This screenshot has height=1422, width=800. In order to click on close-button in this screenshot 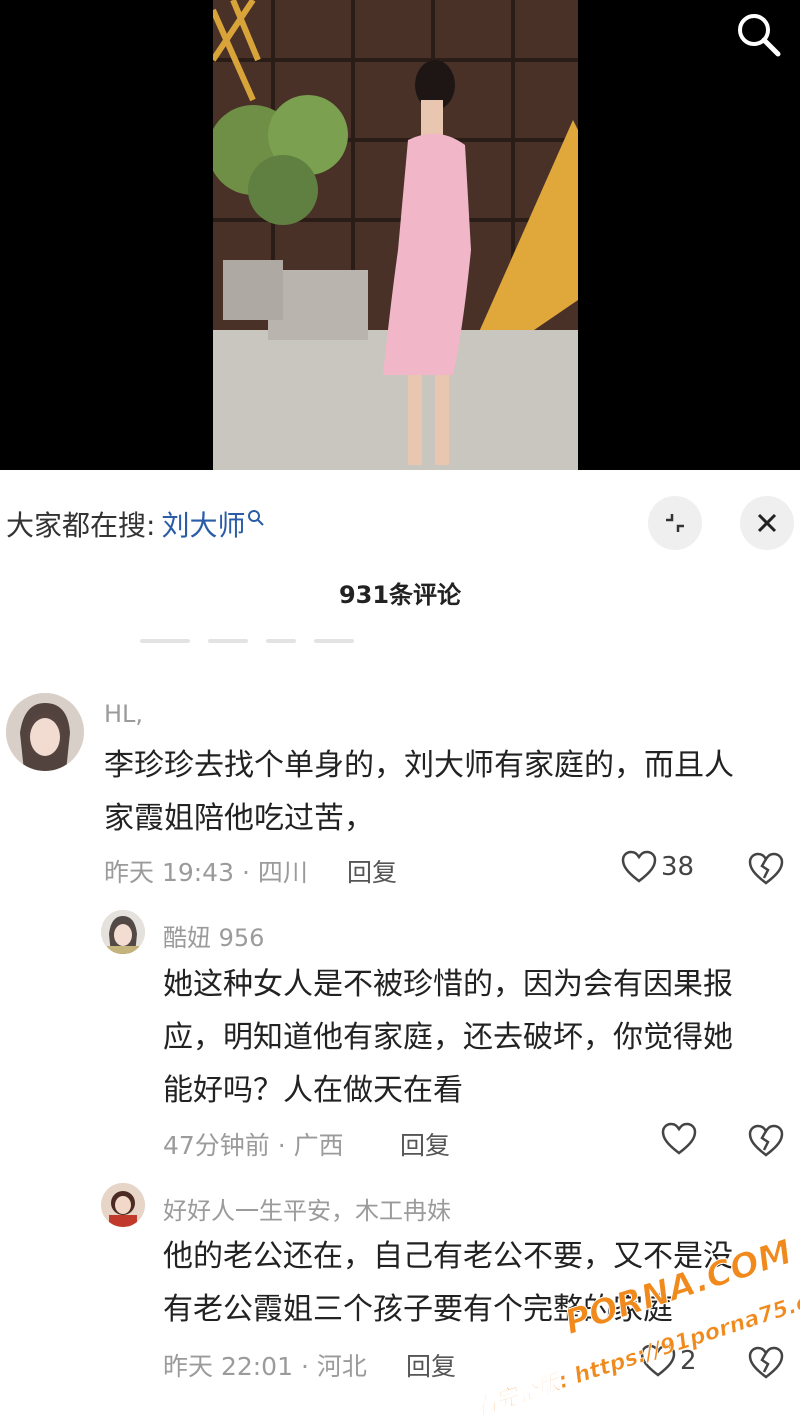, I will do `click(767, 523)`.